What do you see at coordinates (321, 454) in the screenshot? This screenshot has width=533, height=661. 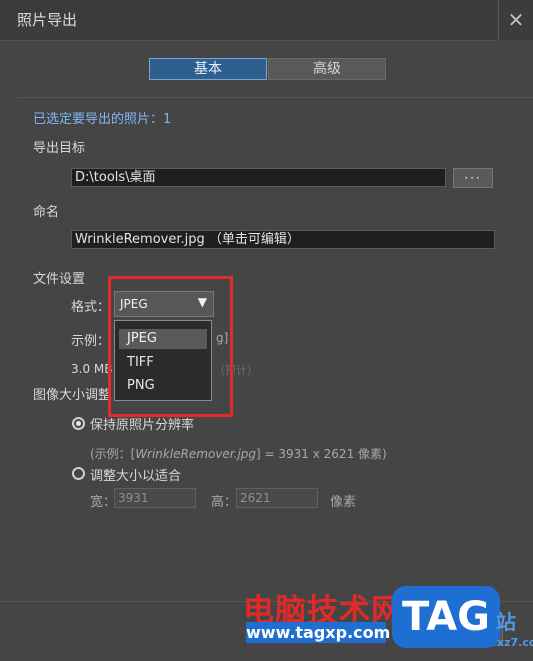 I see `example-suffix: ] = 3931 x 2621 像素)` at bounding box center [321, 454].